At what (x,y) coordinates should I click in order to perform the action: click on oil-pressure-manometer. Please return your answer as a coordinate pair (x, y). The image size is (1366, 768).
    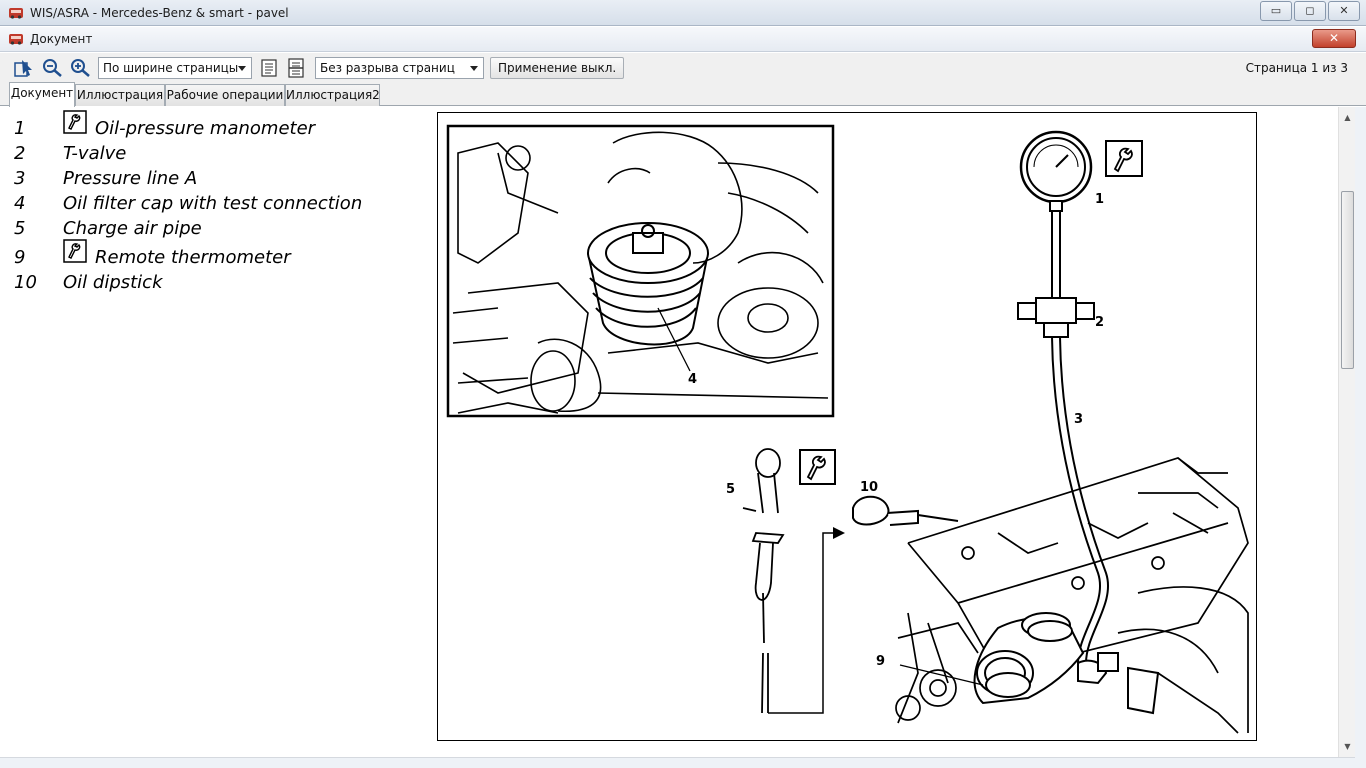
    Looking at the image, I should click on (1056, 214).